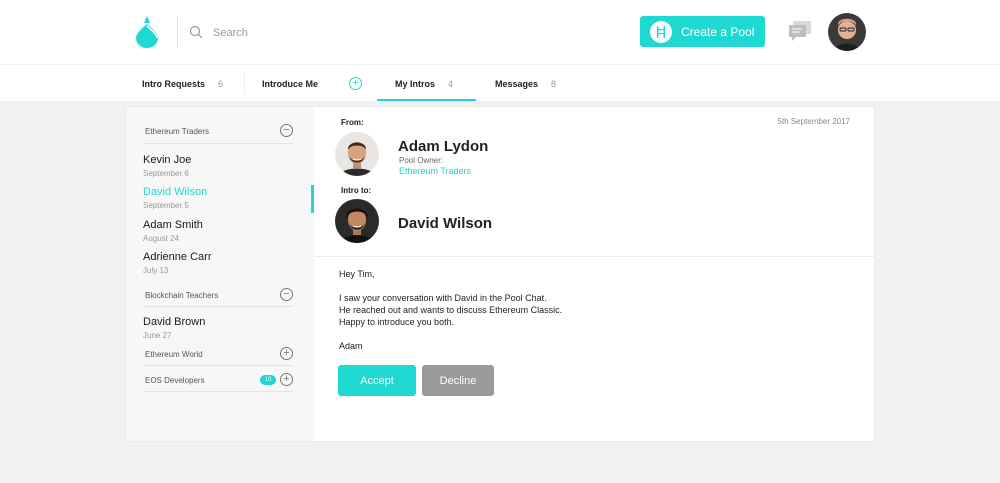 This screenshot has height=483, width=1000. I want to click on recipient-photo, so click(357, 221).